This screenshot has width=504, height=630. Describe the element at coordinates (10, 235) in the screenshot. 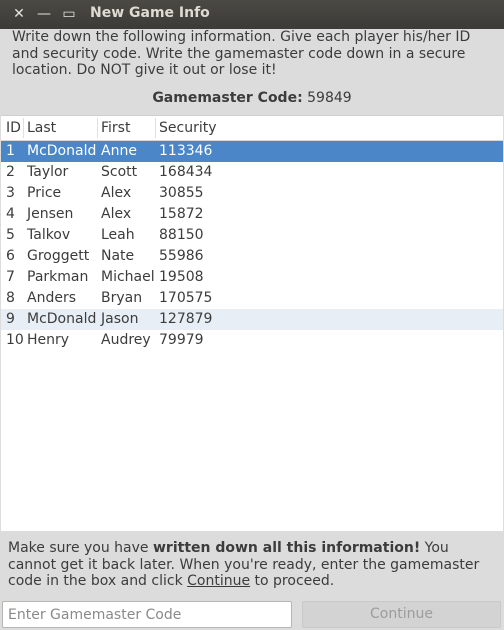

I see `cell-id: 5` at that location.